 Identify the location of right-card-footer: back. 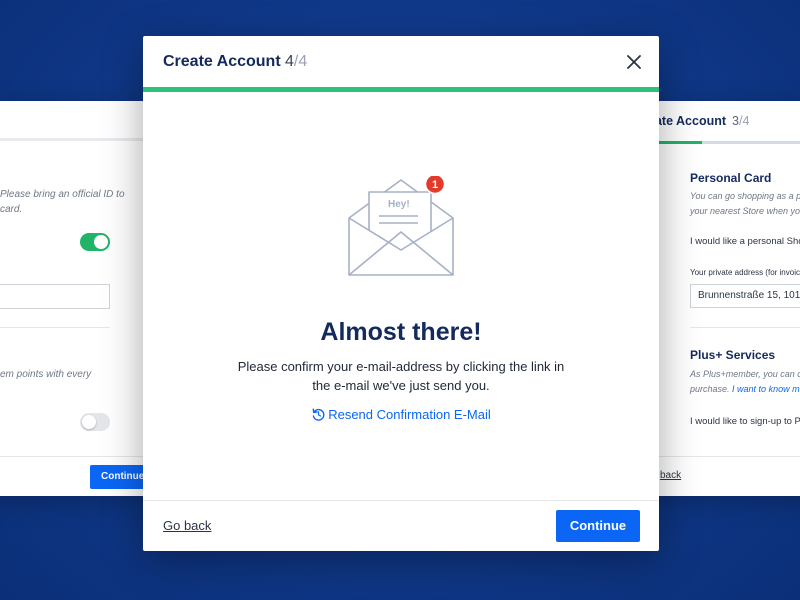
(720, 476).